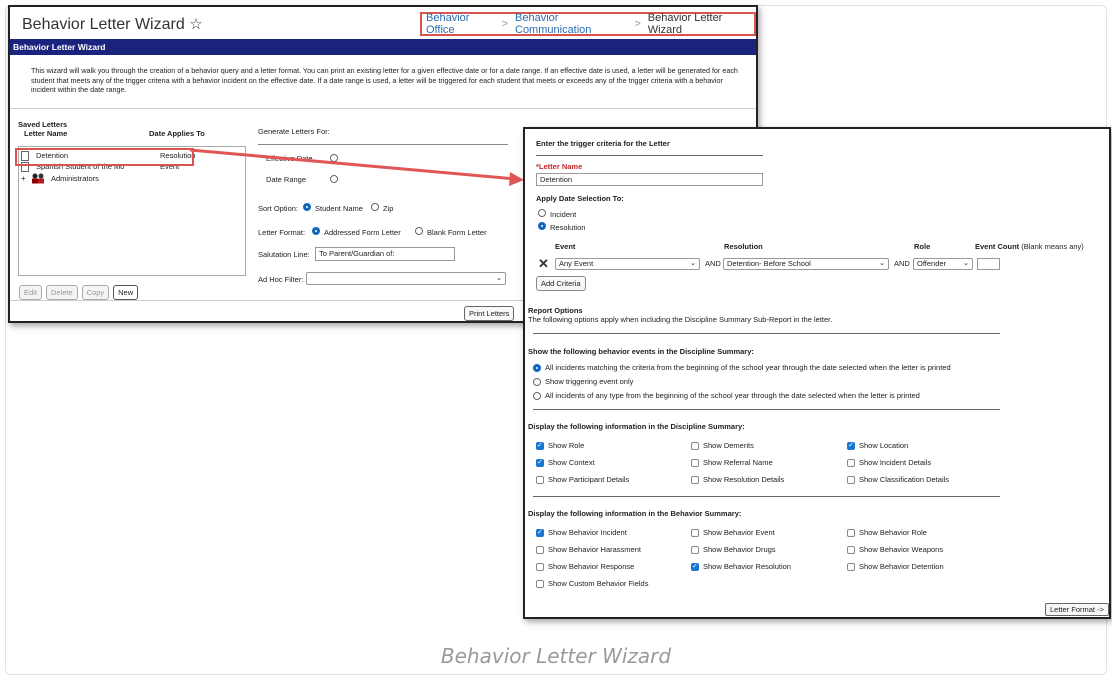 This screenshot has height=680, width=1112. What do you see at coordinates (543, 264) in the screenshot?
I see `remove-criteria-icon: ✕` at bounding box center [543, 264].